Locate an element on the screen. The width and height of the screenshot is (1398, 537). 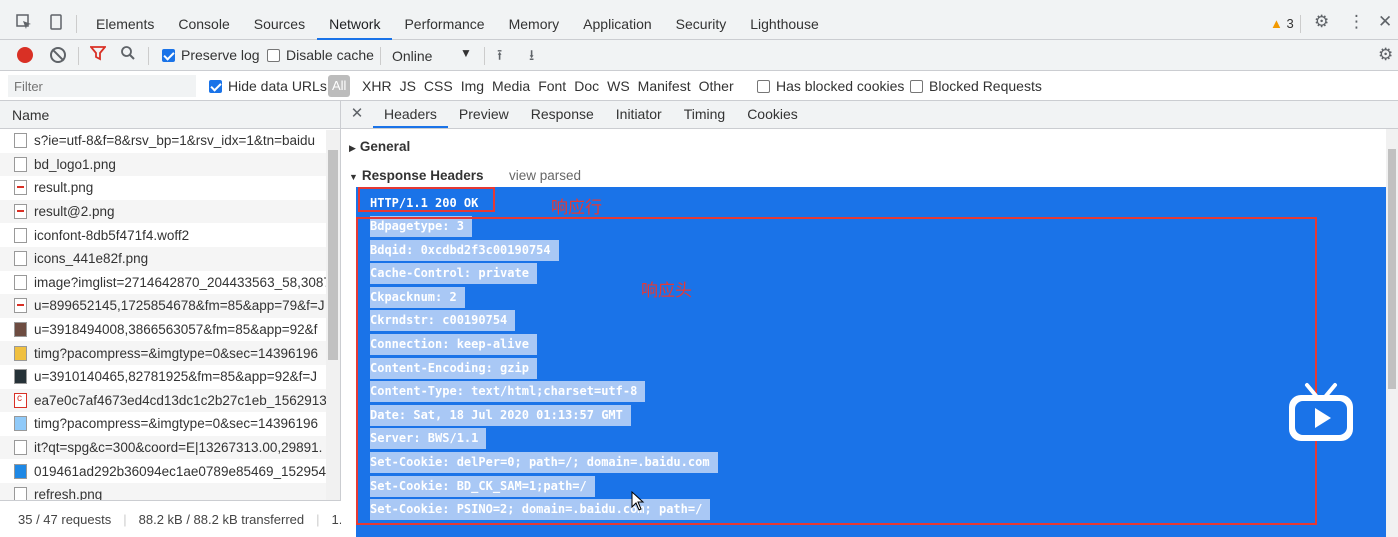
filter-ws: WS is located at coordinates (618, 86).